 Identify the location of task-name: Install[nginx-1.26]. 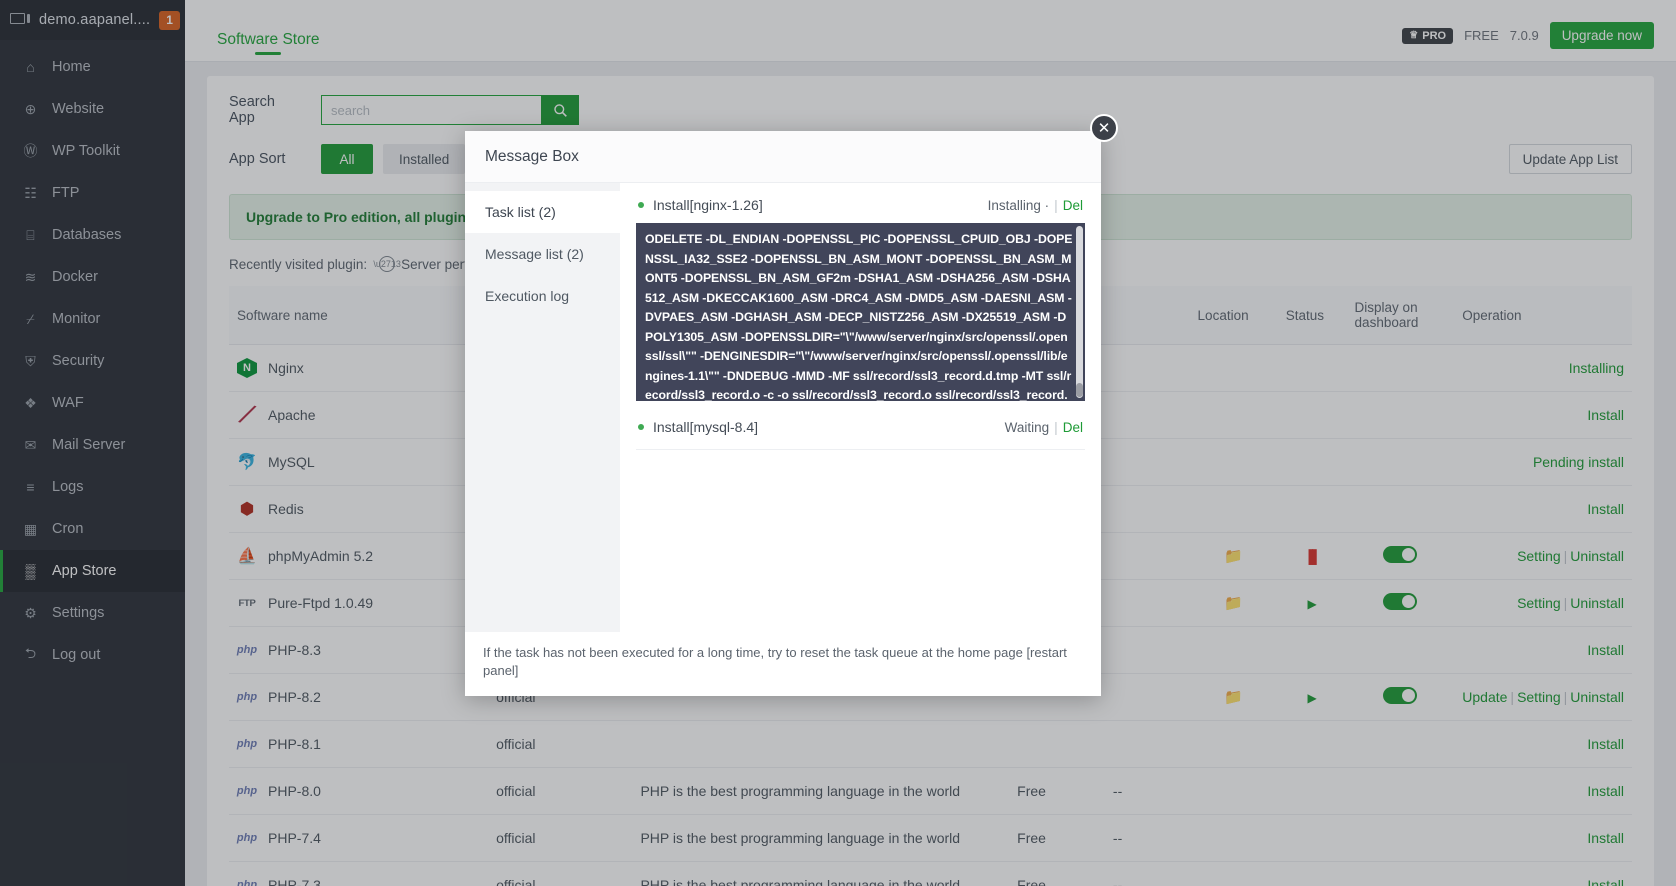
(708, 205).